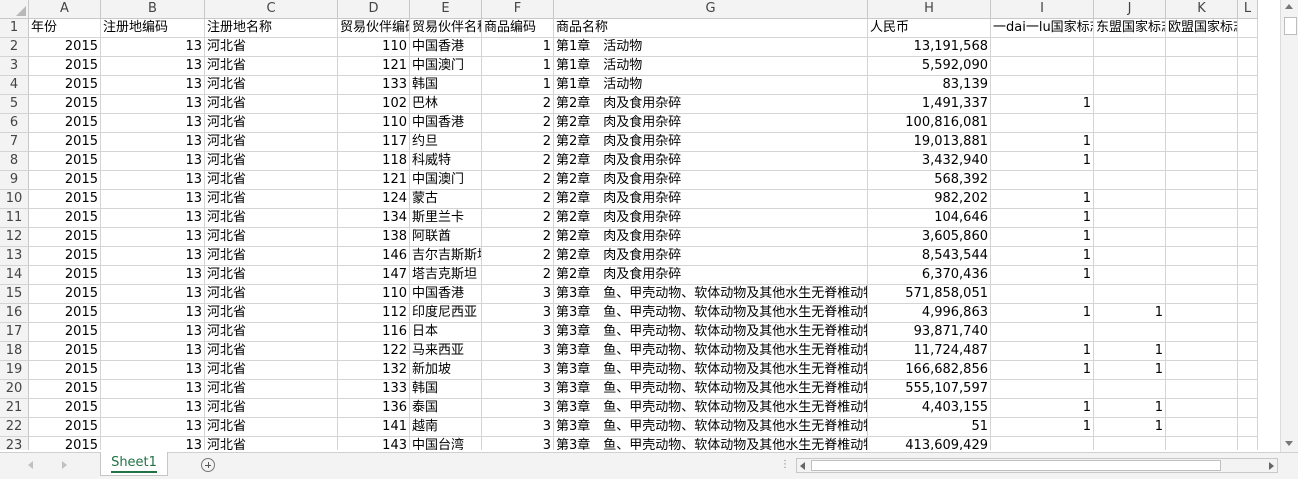 The width and height of the screenshot is (1298, 479). What do you see at coordinates (14, 370) in the screenshot?
I see `row-header: 19` at bounding box center [14, 370].